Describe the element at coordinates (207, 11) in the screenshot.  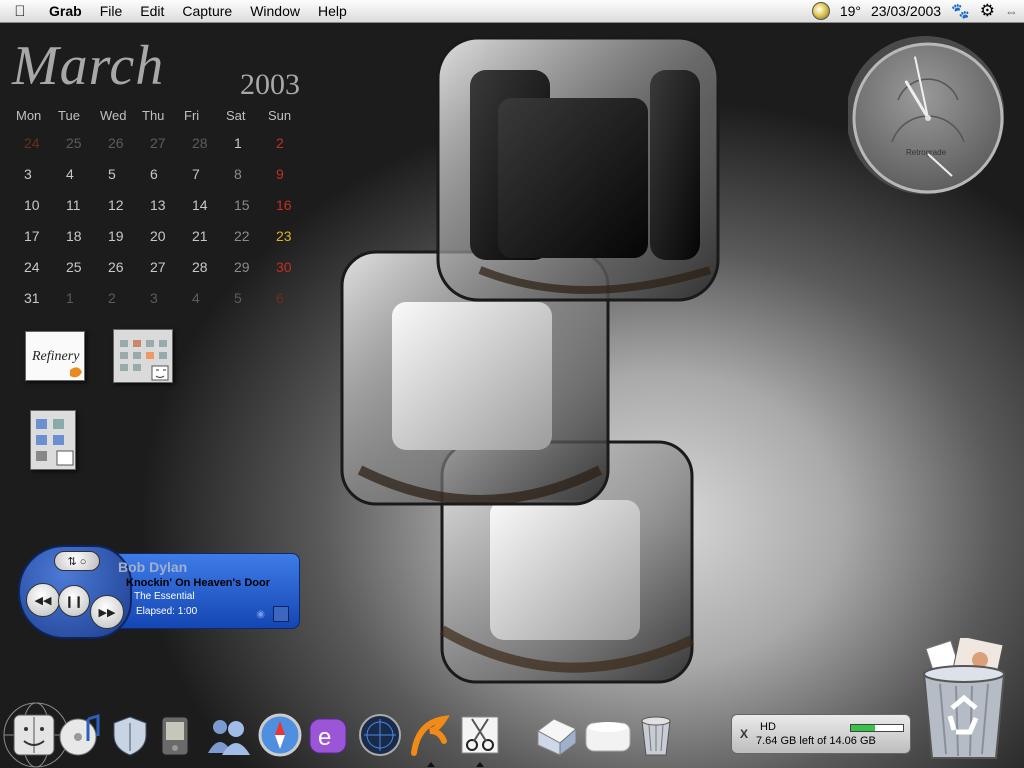
I see `menu-capture: Capture` at that location.